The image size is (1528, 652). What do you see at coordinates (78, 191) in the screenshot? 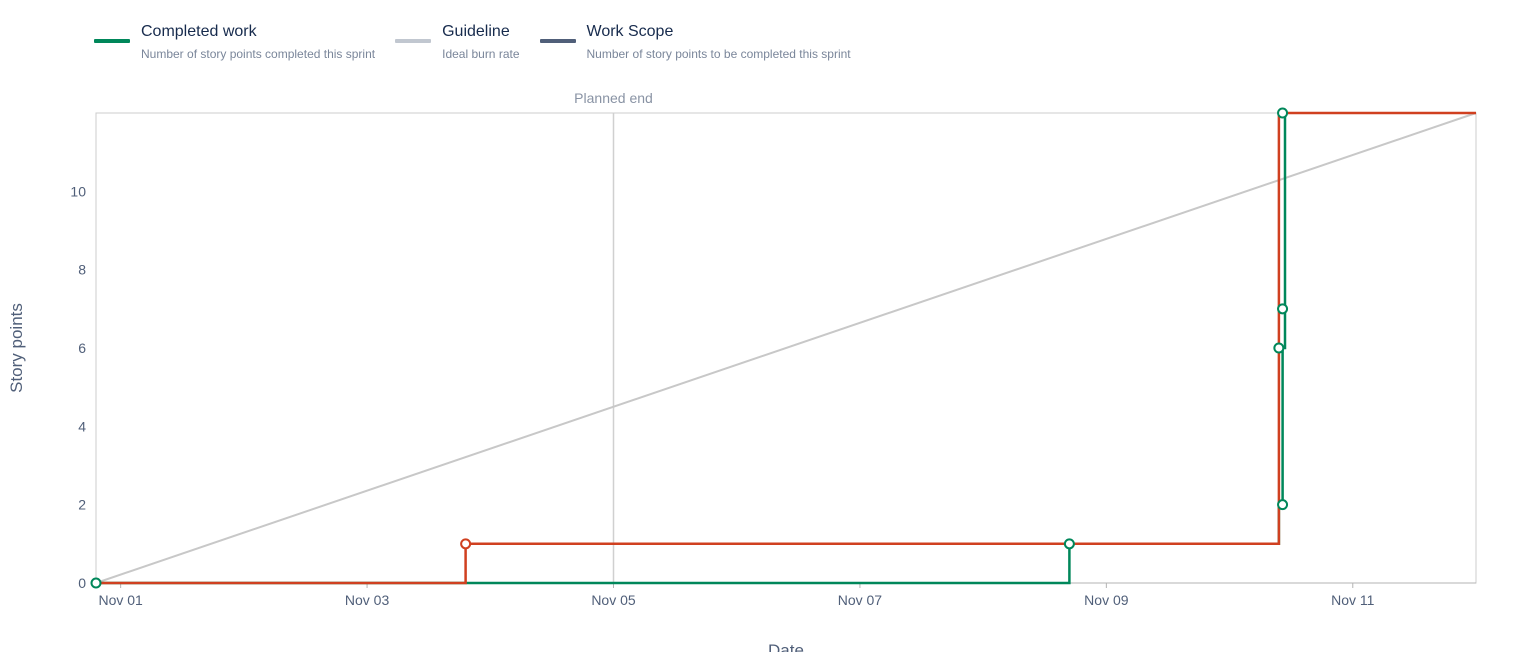
I see `y-tick-label: 10` at bounding box center [78, 191].